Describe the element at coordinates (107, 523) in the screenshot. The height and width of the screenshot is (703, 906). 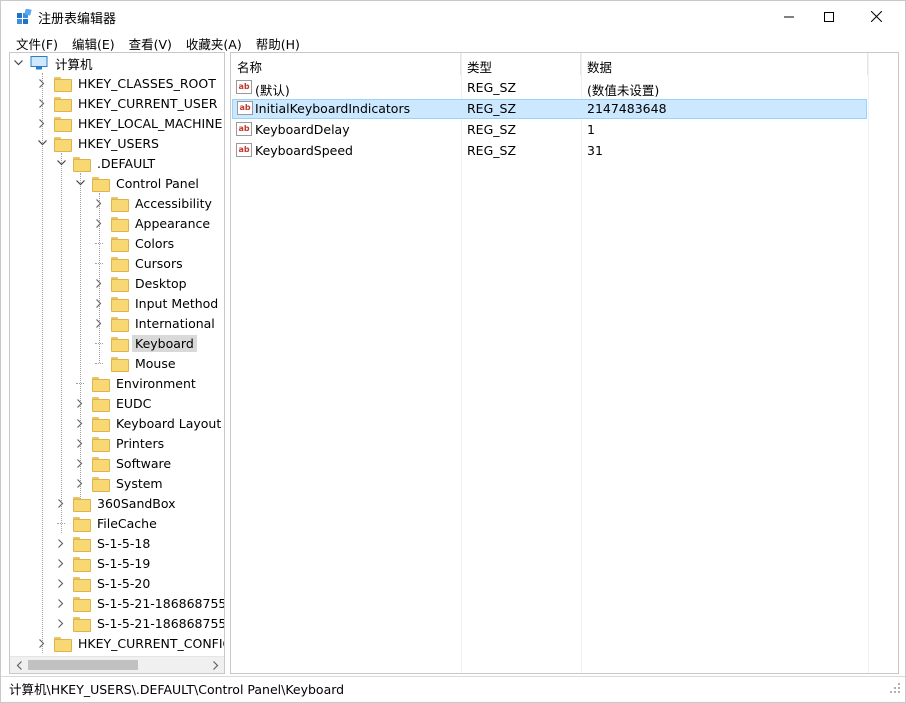
I see `tree-item-filecache: FileCache` at that location.